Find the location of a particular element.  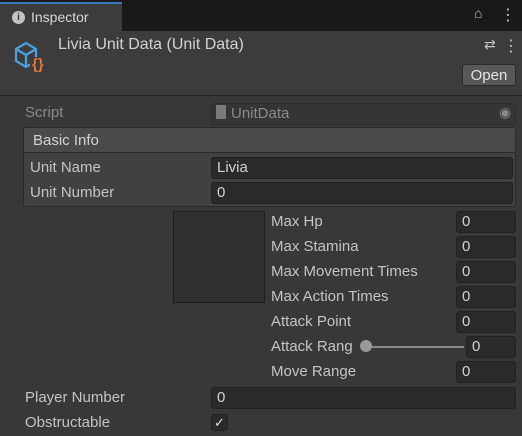

max-stamina-input: 0 is located at coordinates (486, 247).